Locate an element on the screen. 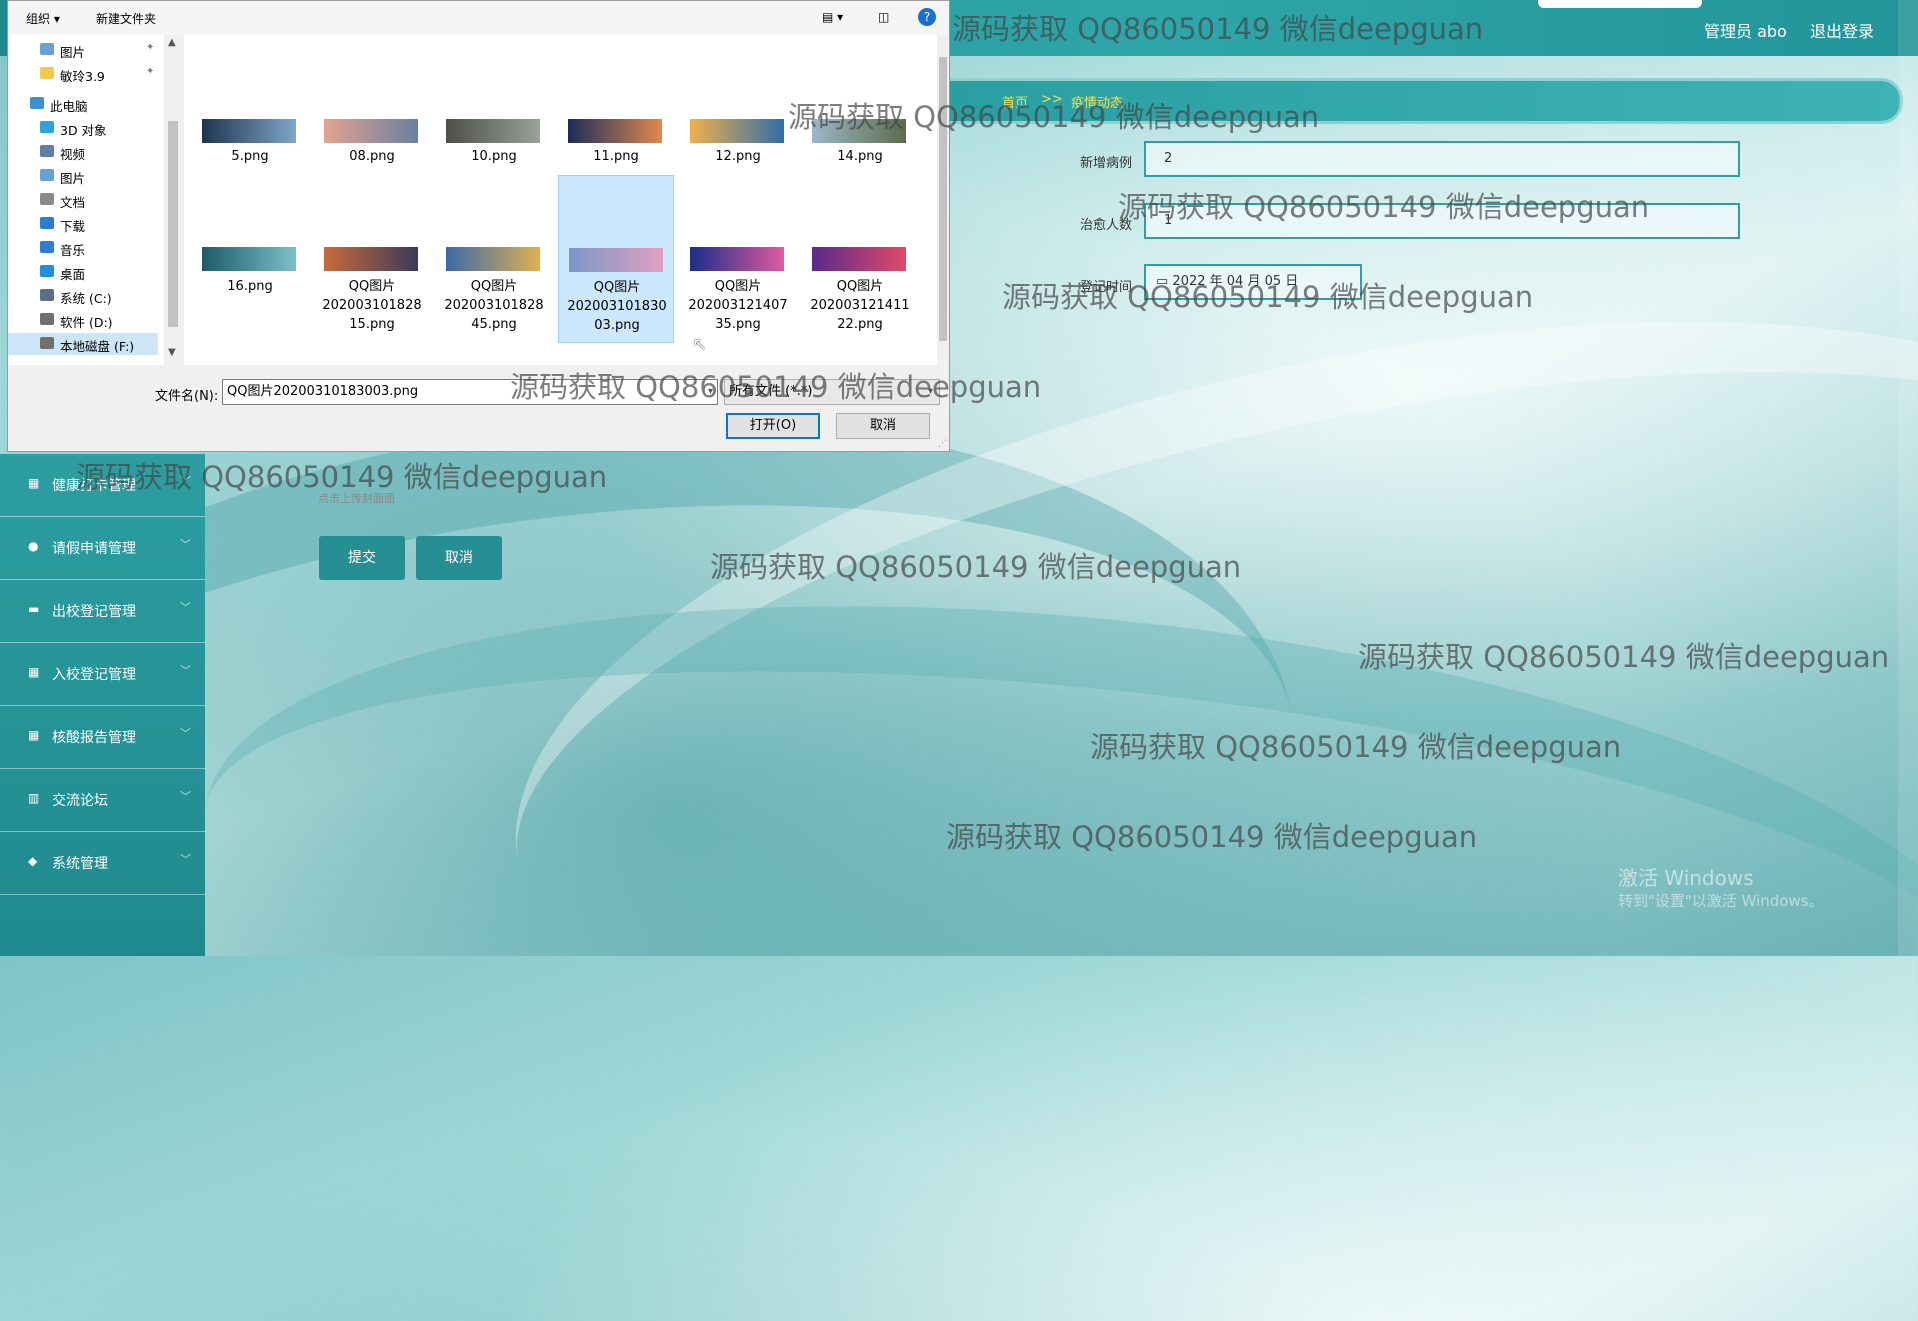 The width and height of the screenshot is (1918, 1321). file-name: 35.png is located at coordinates (738, 324).